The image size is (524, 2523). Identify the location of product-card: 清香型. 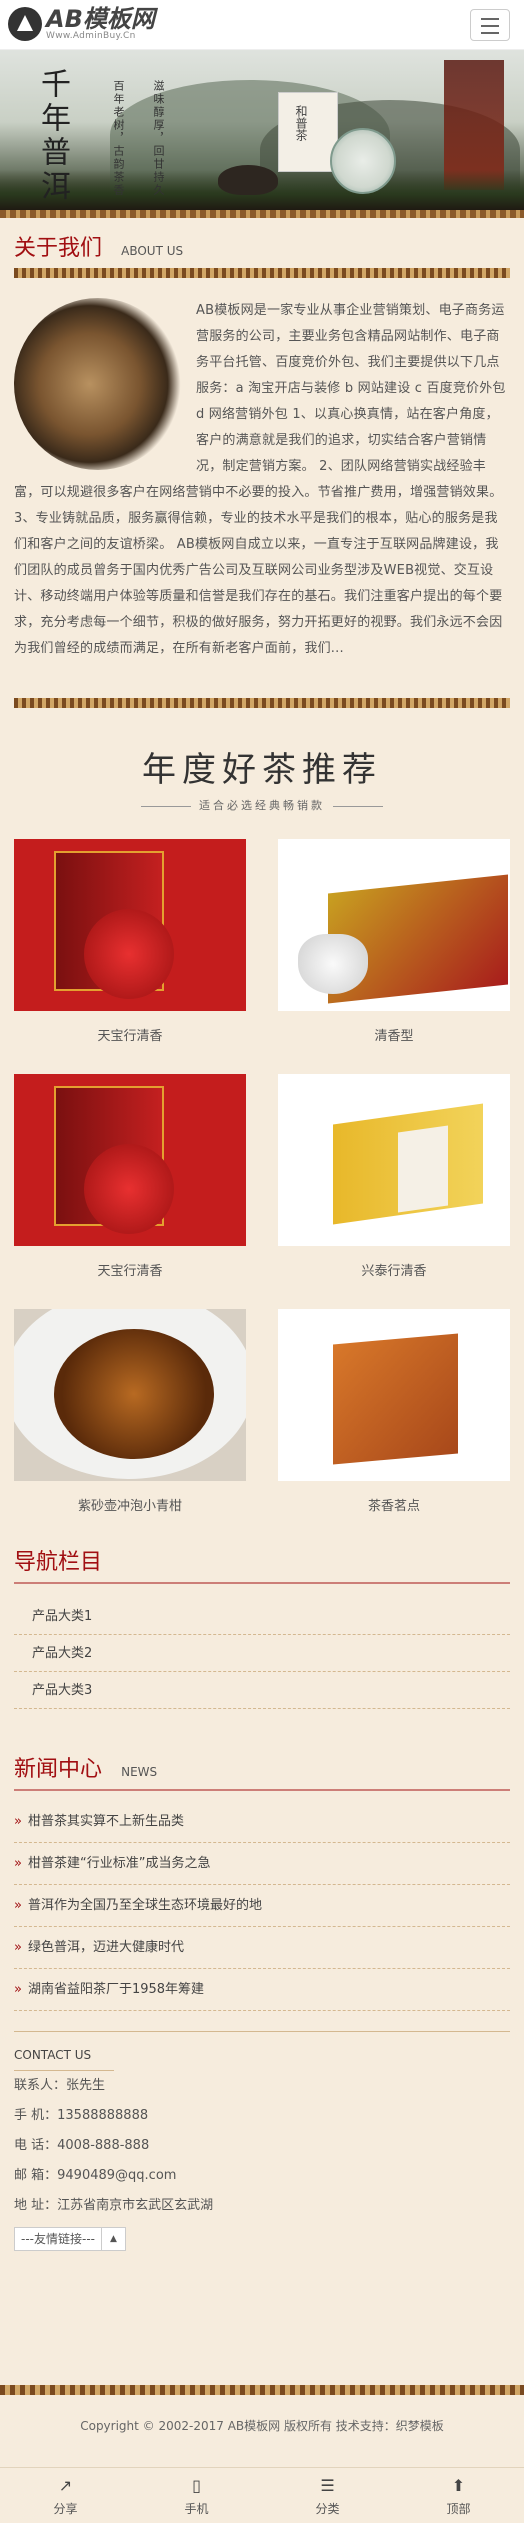
(394, 941).